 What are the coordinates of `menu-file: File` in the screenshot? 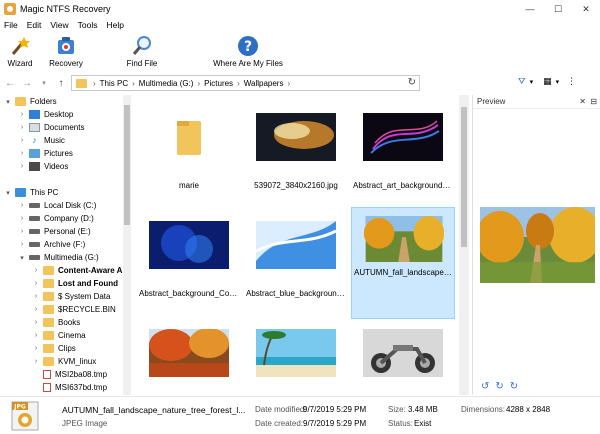 It's located at (11, 25).